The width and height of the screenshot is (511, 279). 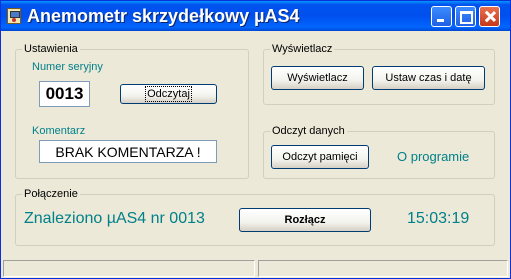 I want to click on status-pane-left, so click(x=129, y=268).